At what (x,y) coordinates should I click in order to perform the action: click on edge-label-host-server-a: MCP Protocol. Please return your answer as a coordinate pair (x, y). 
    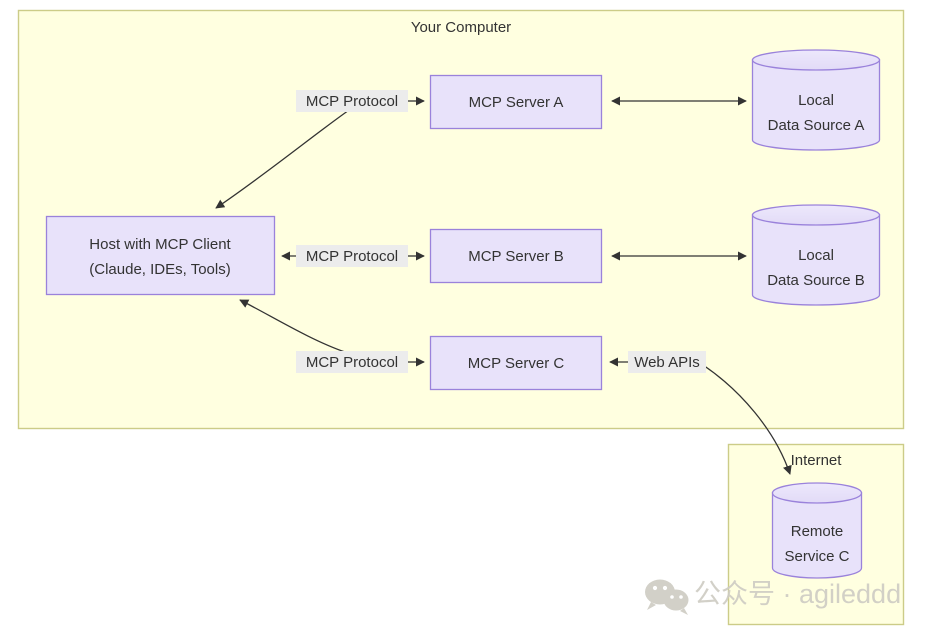
    Looking at the image, I should click on (352, 101).